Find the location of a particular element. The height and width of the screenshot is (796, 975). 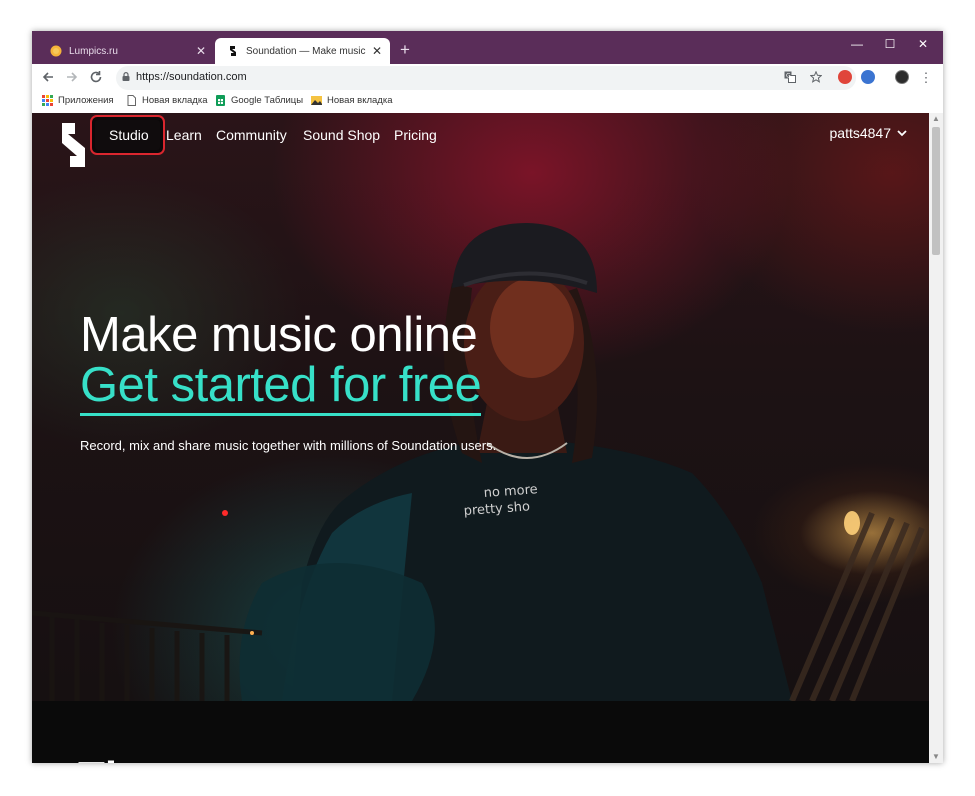

nav-sound-shop-link: Sound Shop is located at coordinates (341, 135).